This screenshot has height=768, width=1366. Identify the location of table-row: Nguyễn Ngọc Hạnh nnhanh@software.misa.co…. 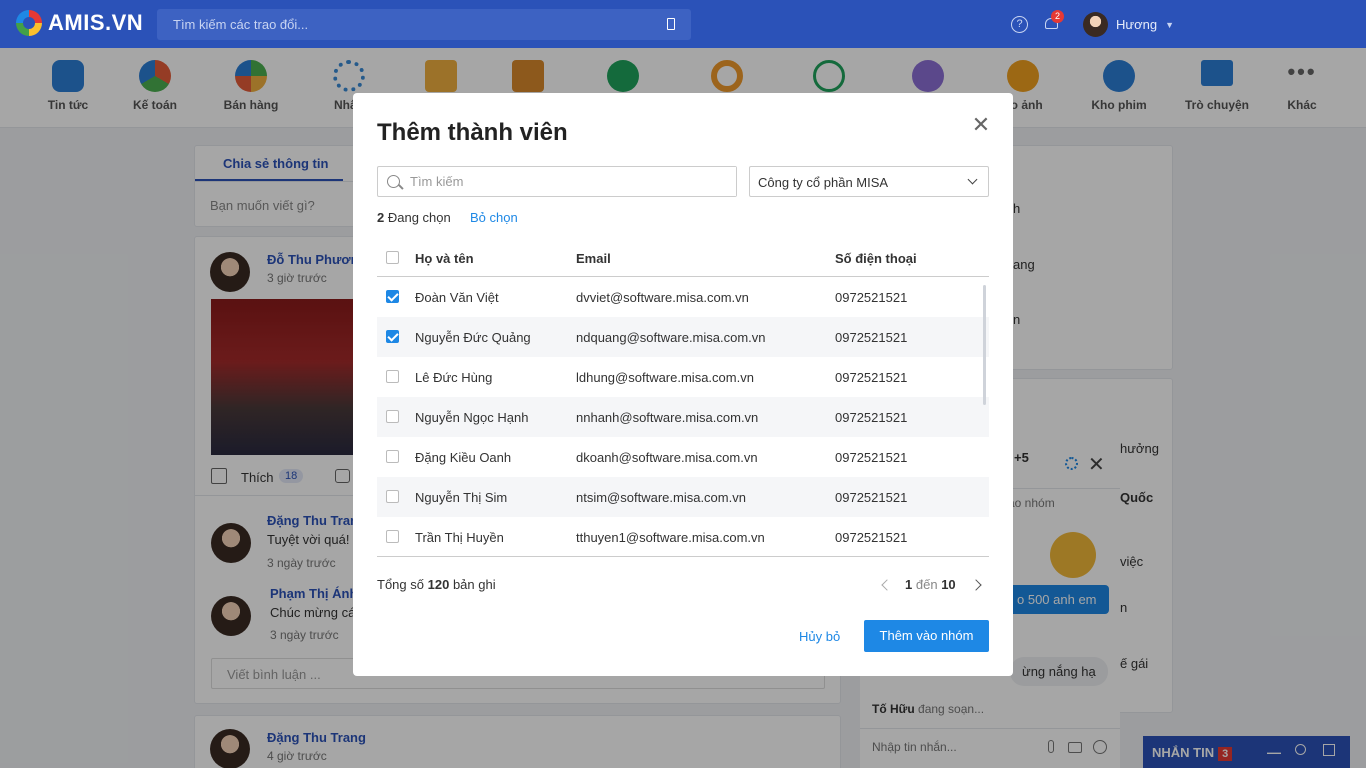
(683, 417).